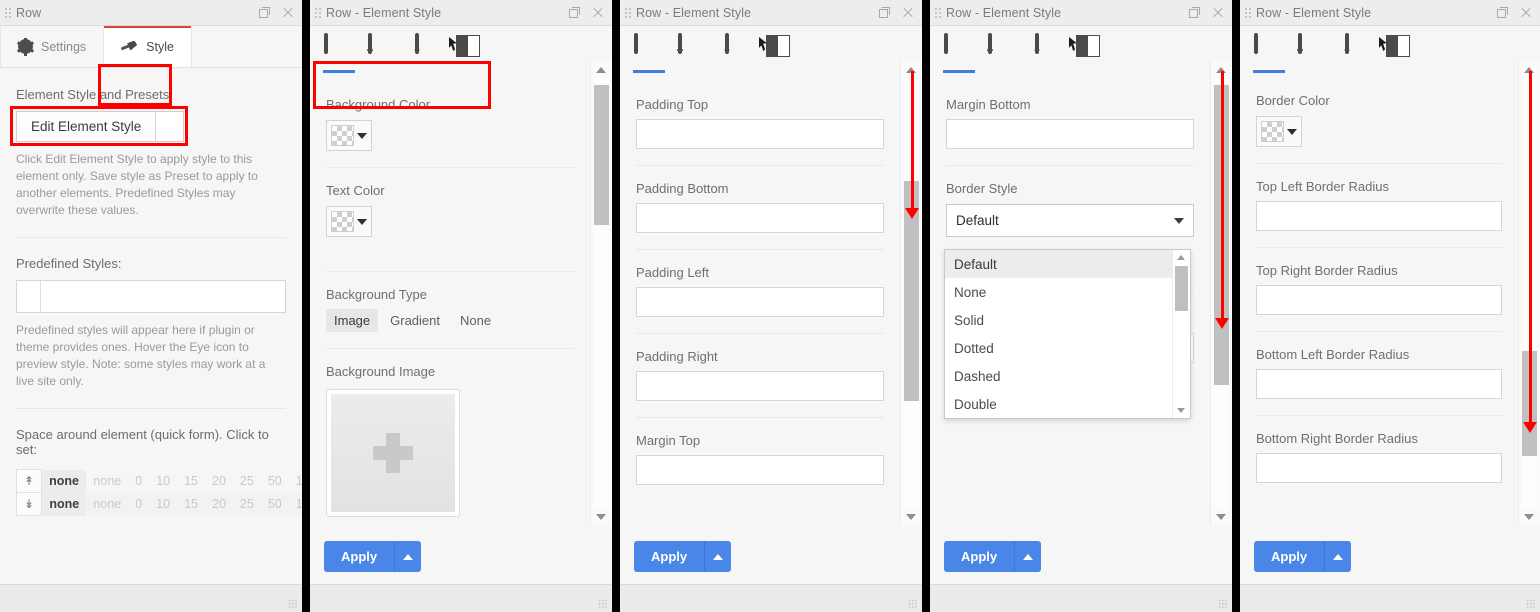 This screenshot has width=1540, height=612. What do you see at coordinates (349, 221) in the screenshot?
I see `text-color-swatch` at bounding box center [349, 221].